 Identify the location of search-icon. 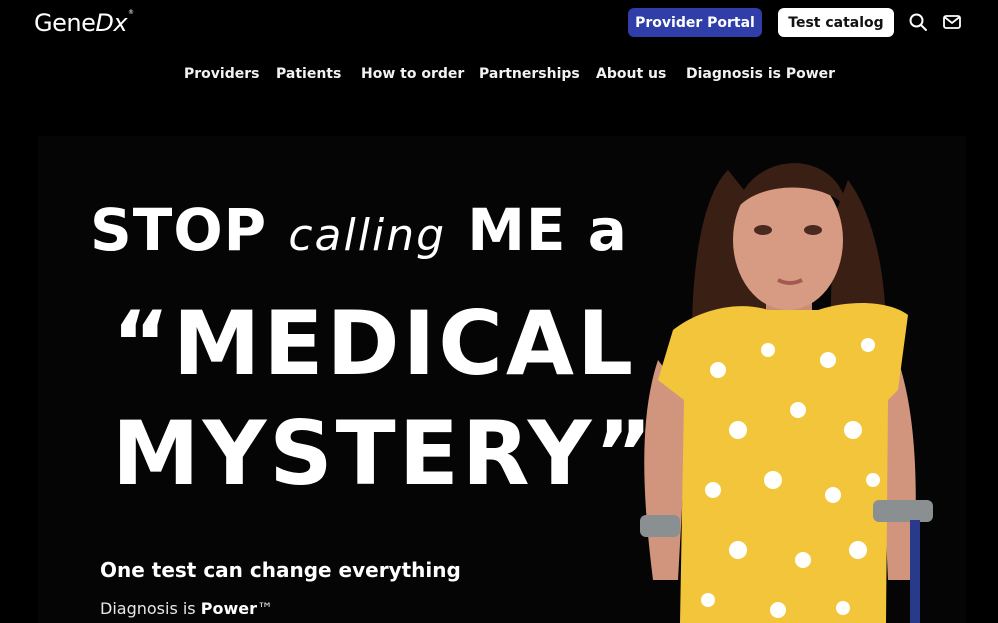
(918, 22).